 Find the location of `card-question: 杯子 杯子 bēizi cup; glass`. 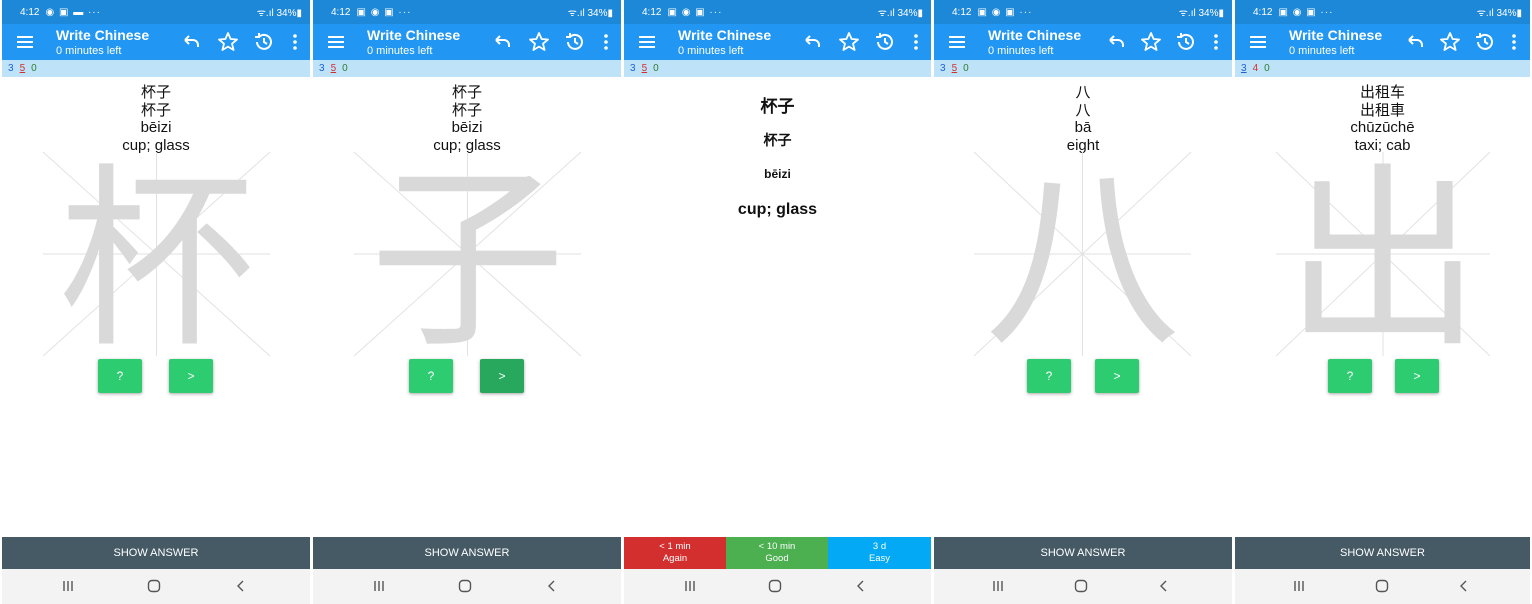

card-question: 杯子 杯子 bēizi cup; glass is located at coordinates (156, 119).